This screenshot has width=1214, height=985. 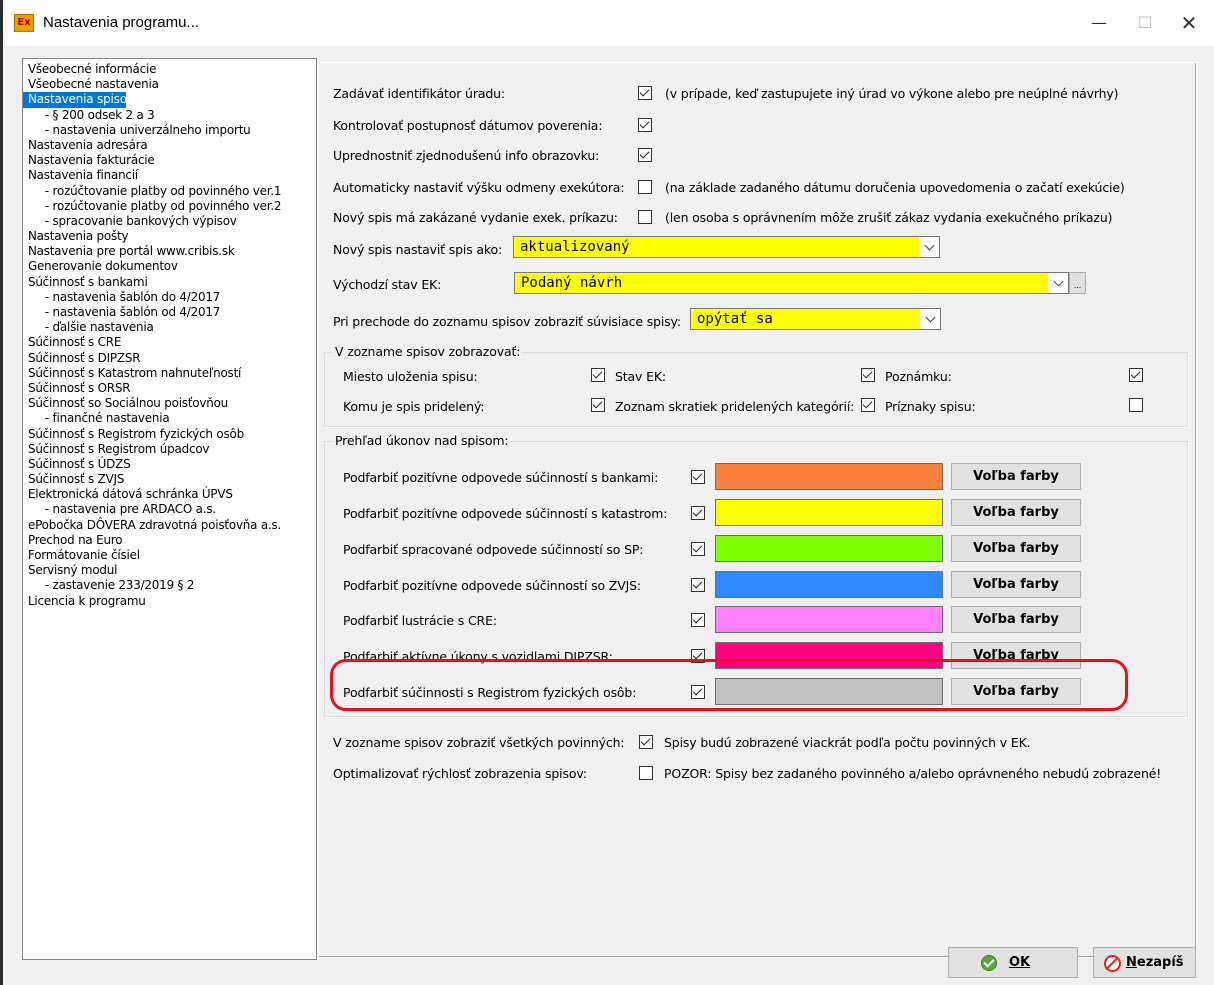 I want to click on tree-item: Elektronická dátová schránka ÚPVS, so click(x=168, y=494).